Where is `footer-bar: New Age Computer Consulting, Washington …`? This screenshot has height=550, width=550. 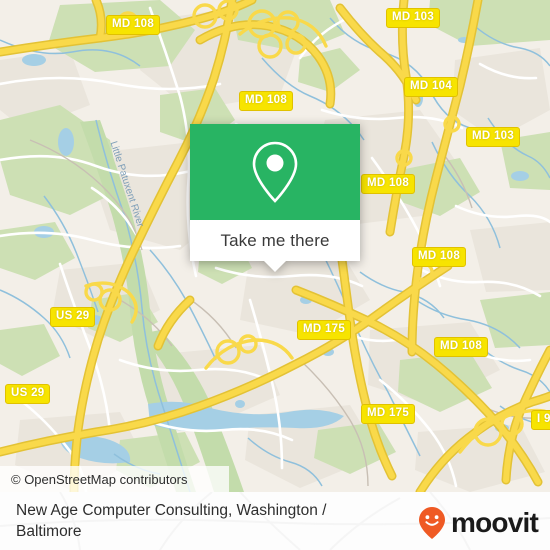 footer-bar: New Age Computer Consulting, Washington … is located at coordinates (275, 521).